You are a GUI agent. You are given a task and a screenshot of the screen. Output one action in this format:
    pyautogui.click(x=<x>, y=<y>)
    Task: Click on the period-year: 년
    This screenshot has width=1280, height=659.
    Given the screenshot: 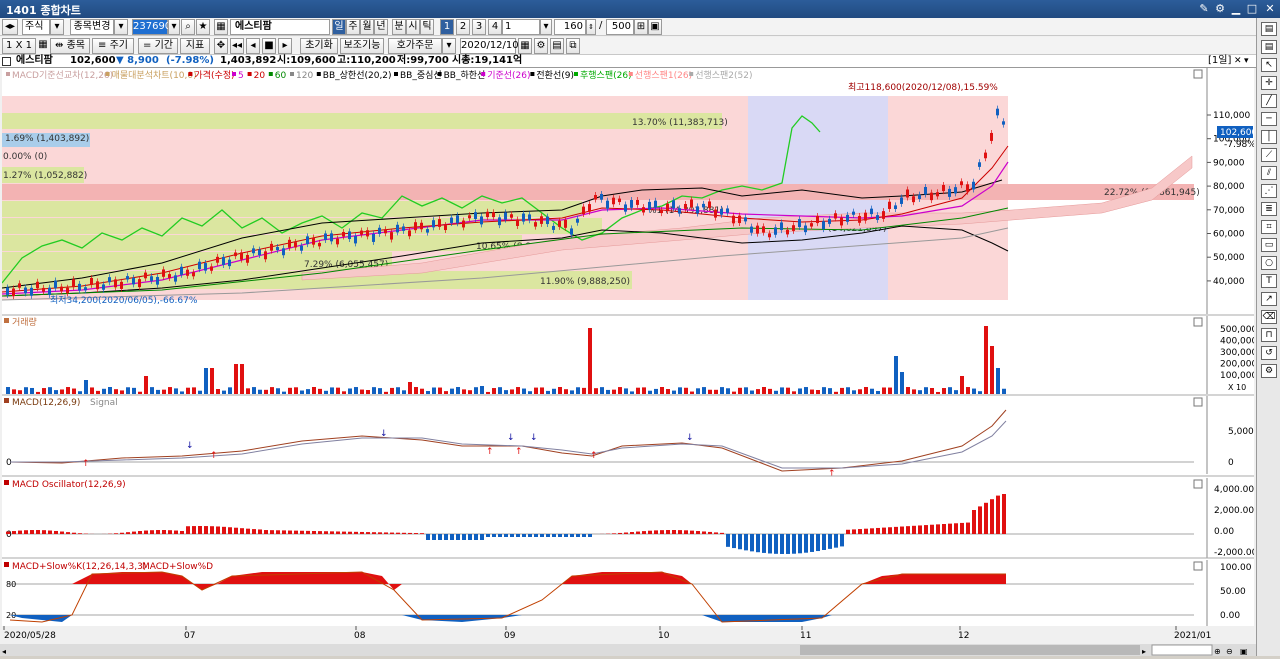 What is the action you would take?
    pyautogui.click(x=381, y=27)
    